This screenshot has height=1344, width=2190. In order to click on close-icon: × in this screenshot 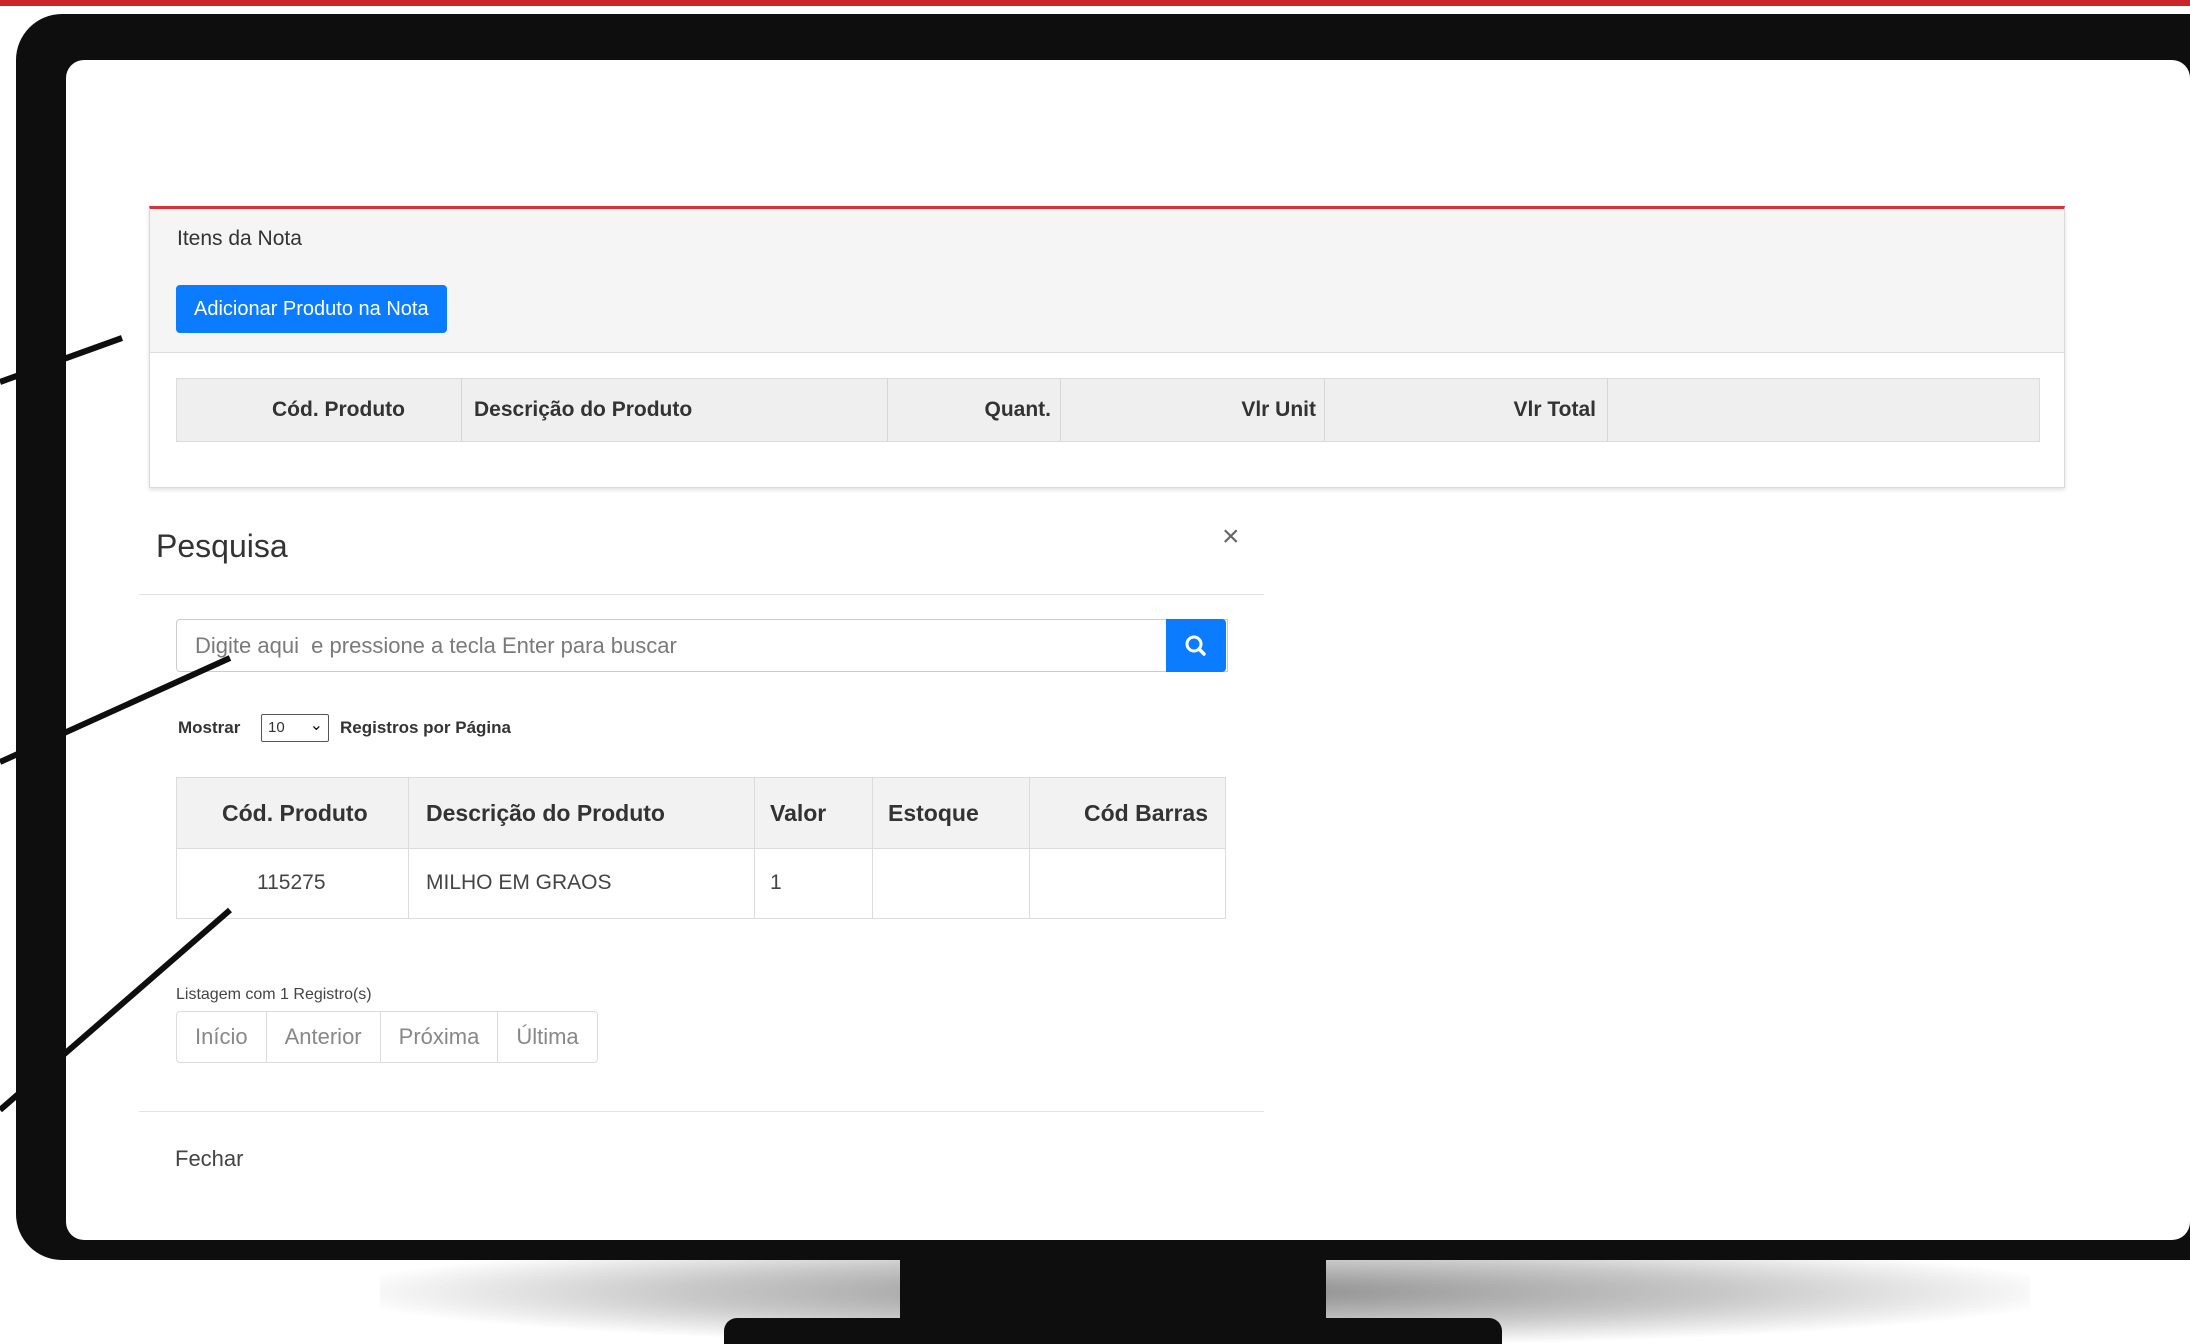, I will do `click(1231, 537)`.